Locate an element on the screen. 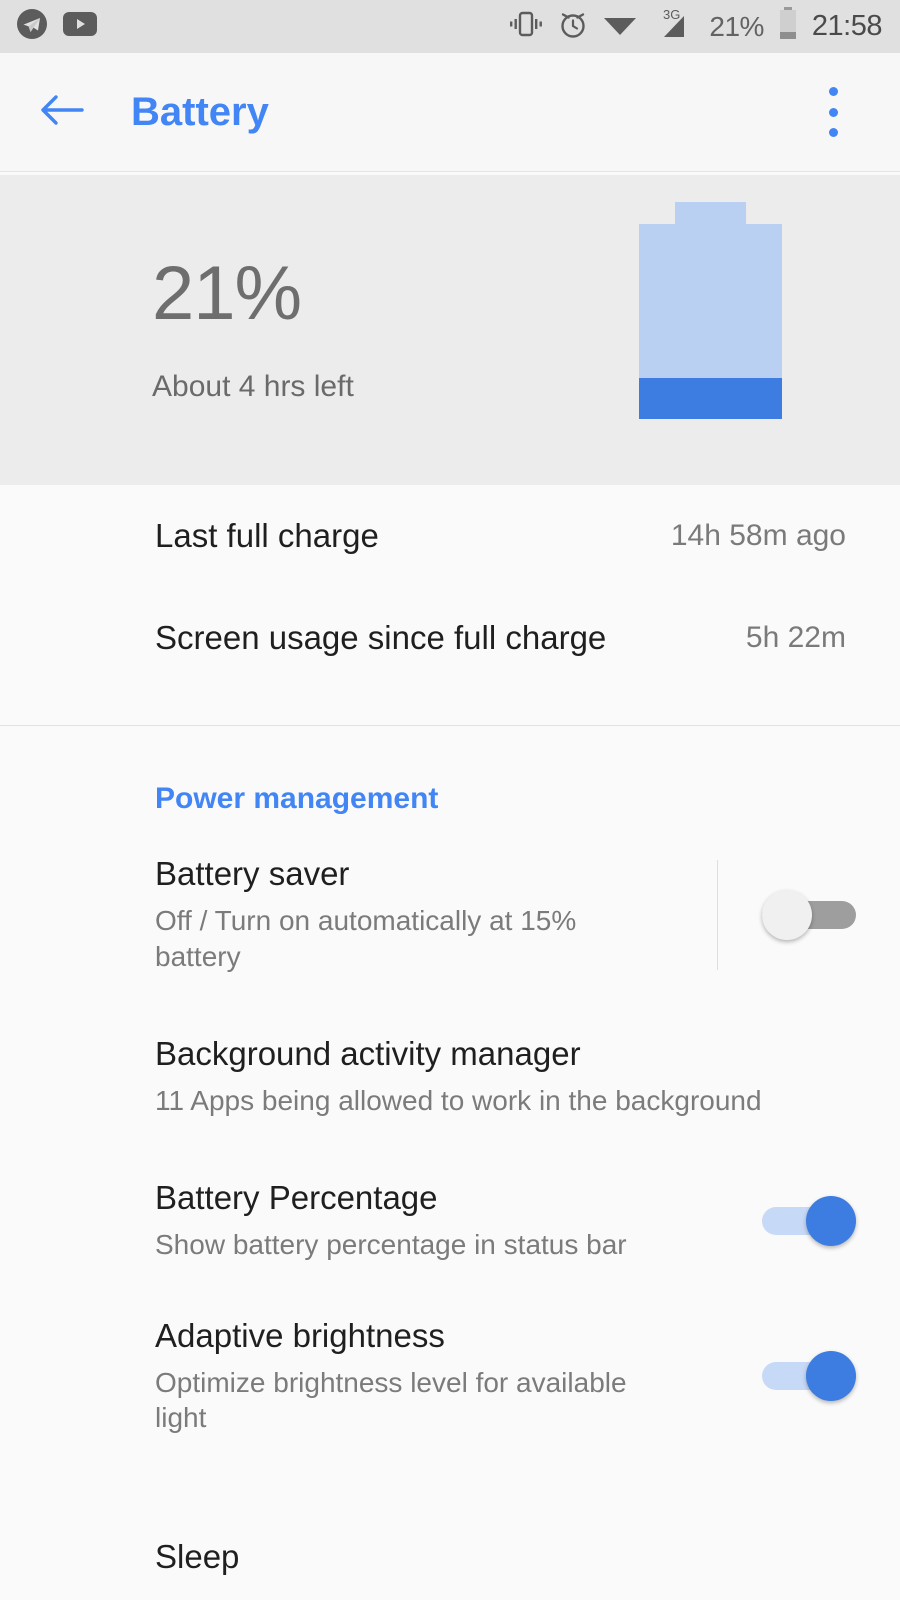 The height and width of the screenshot is (1600, 900). screen-usage-label: Screen usage since full charge is located at coordinates (381, 637).